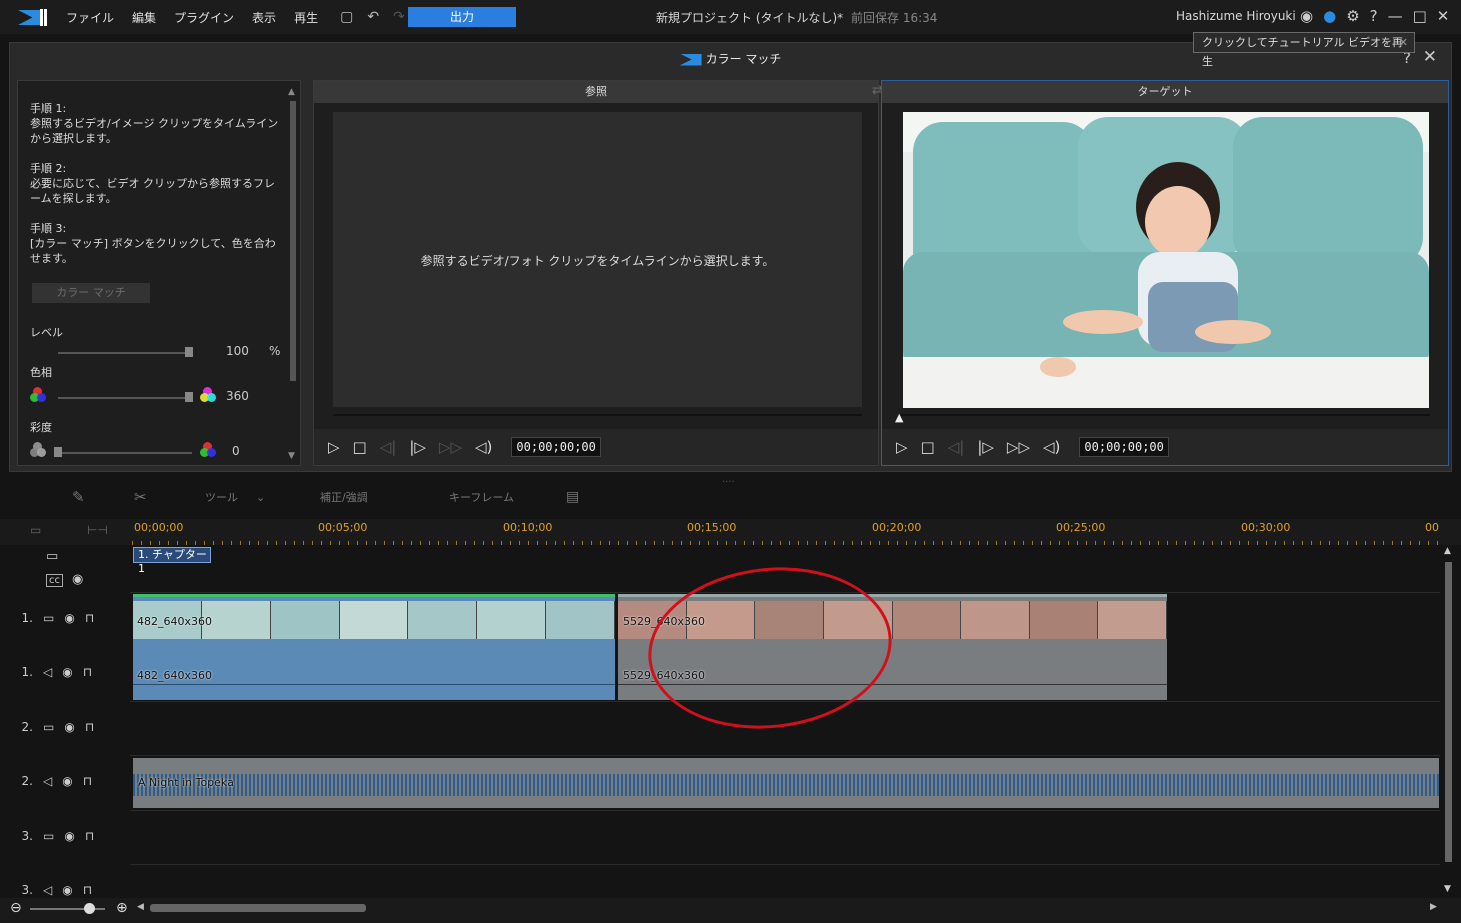  What do you see at coordinates (125, 353) in the screenshot?
I see `level-slider` at bounding box center [125, 353].